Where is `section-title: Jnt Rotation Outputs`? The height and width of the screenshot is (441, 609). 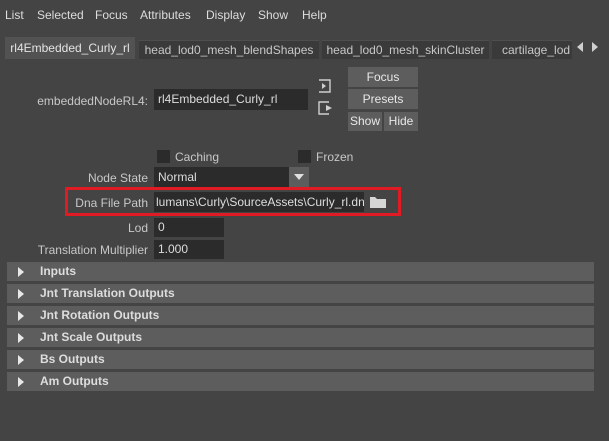
section-title: Jnt Rotation Outputs is located at coordinates (100, 315).